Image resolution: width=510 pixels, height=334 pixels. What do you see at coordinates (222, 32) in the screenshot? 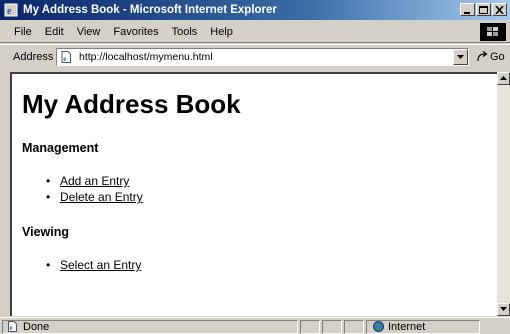
I see `menu-help: Help` at bounding box center [222, 32].